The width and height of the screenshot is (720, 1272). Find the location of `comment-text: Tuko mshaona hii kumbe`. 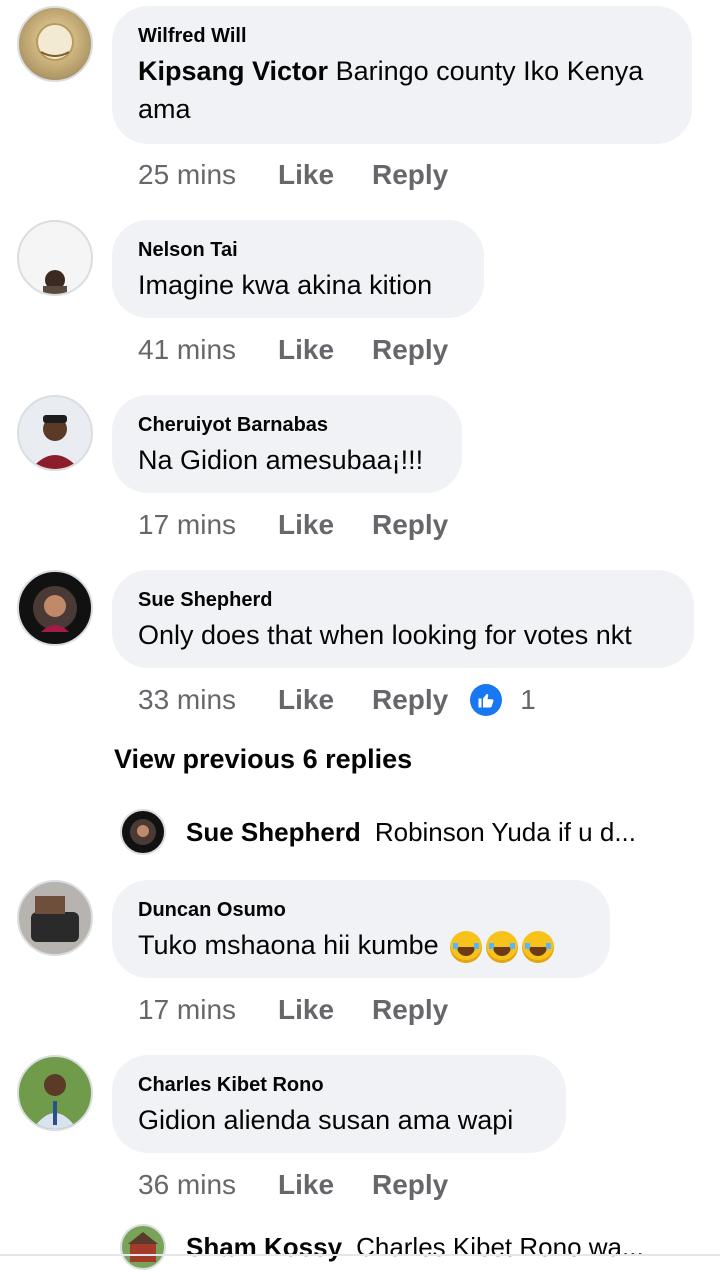

comment-text: Tuko mshaona hii kumbe is located at coordinates (361, 945).